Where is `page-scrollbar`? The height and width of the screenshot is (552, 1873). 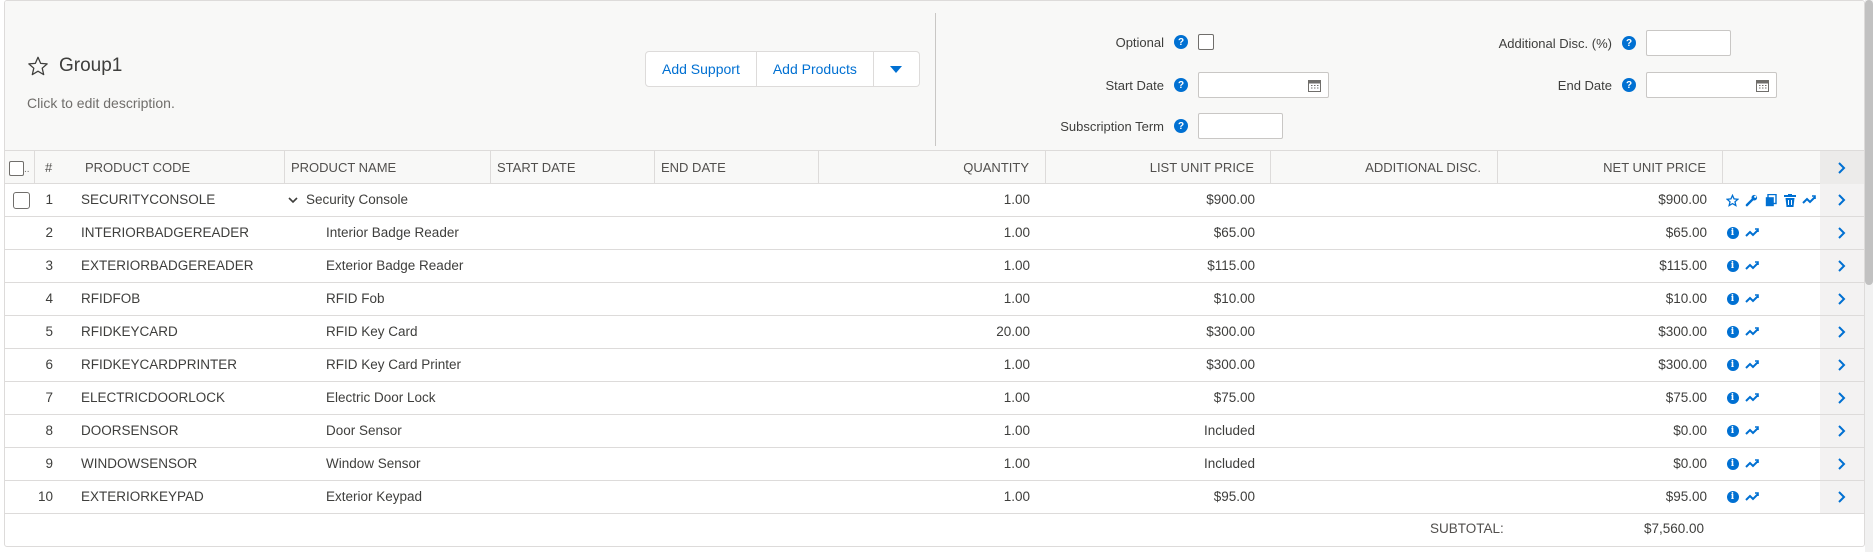
page-scrollbar is located at coordinates (1869, 276).